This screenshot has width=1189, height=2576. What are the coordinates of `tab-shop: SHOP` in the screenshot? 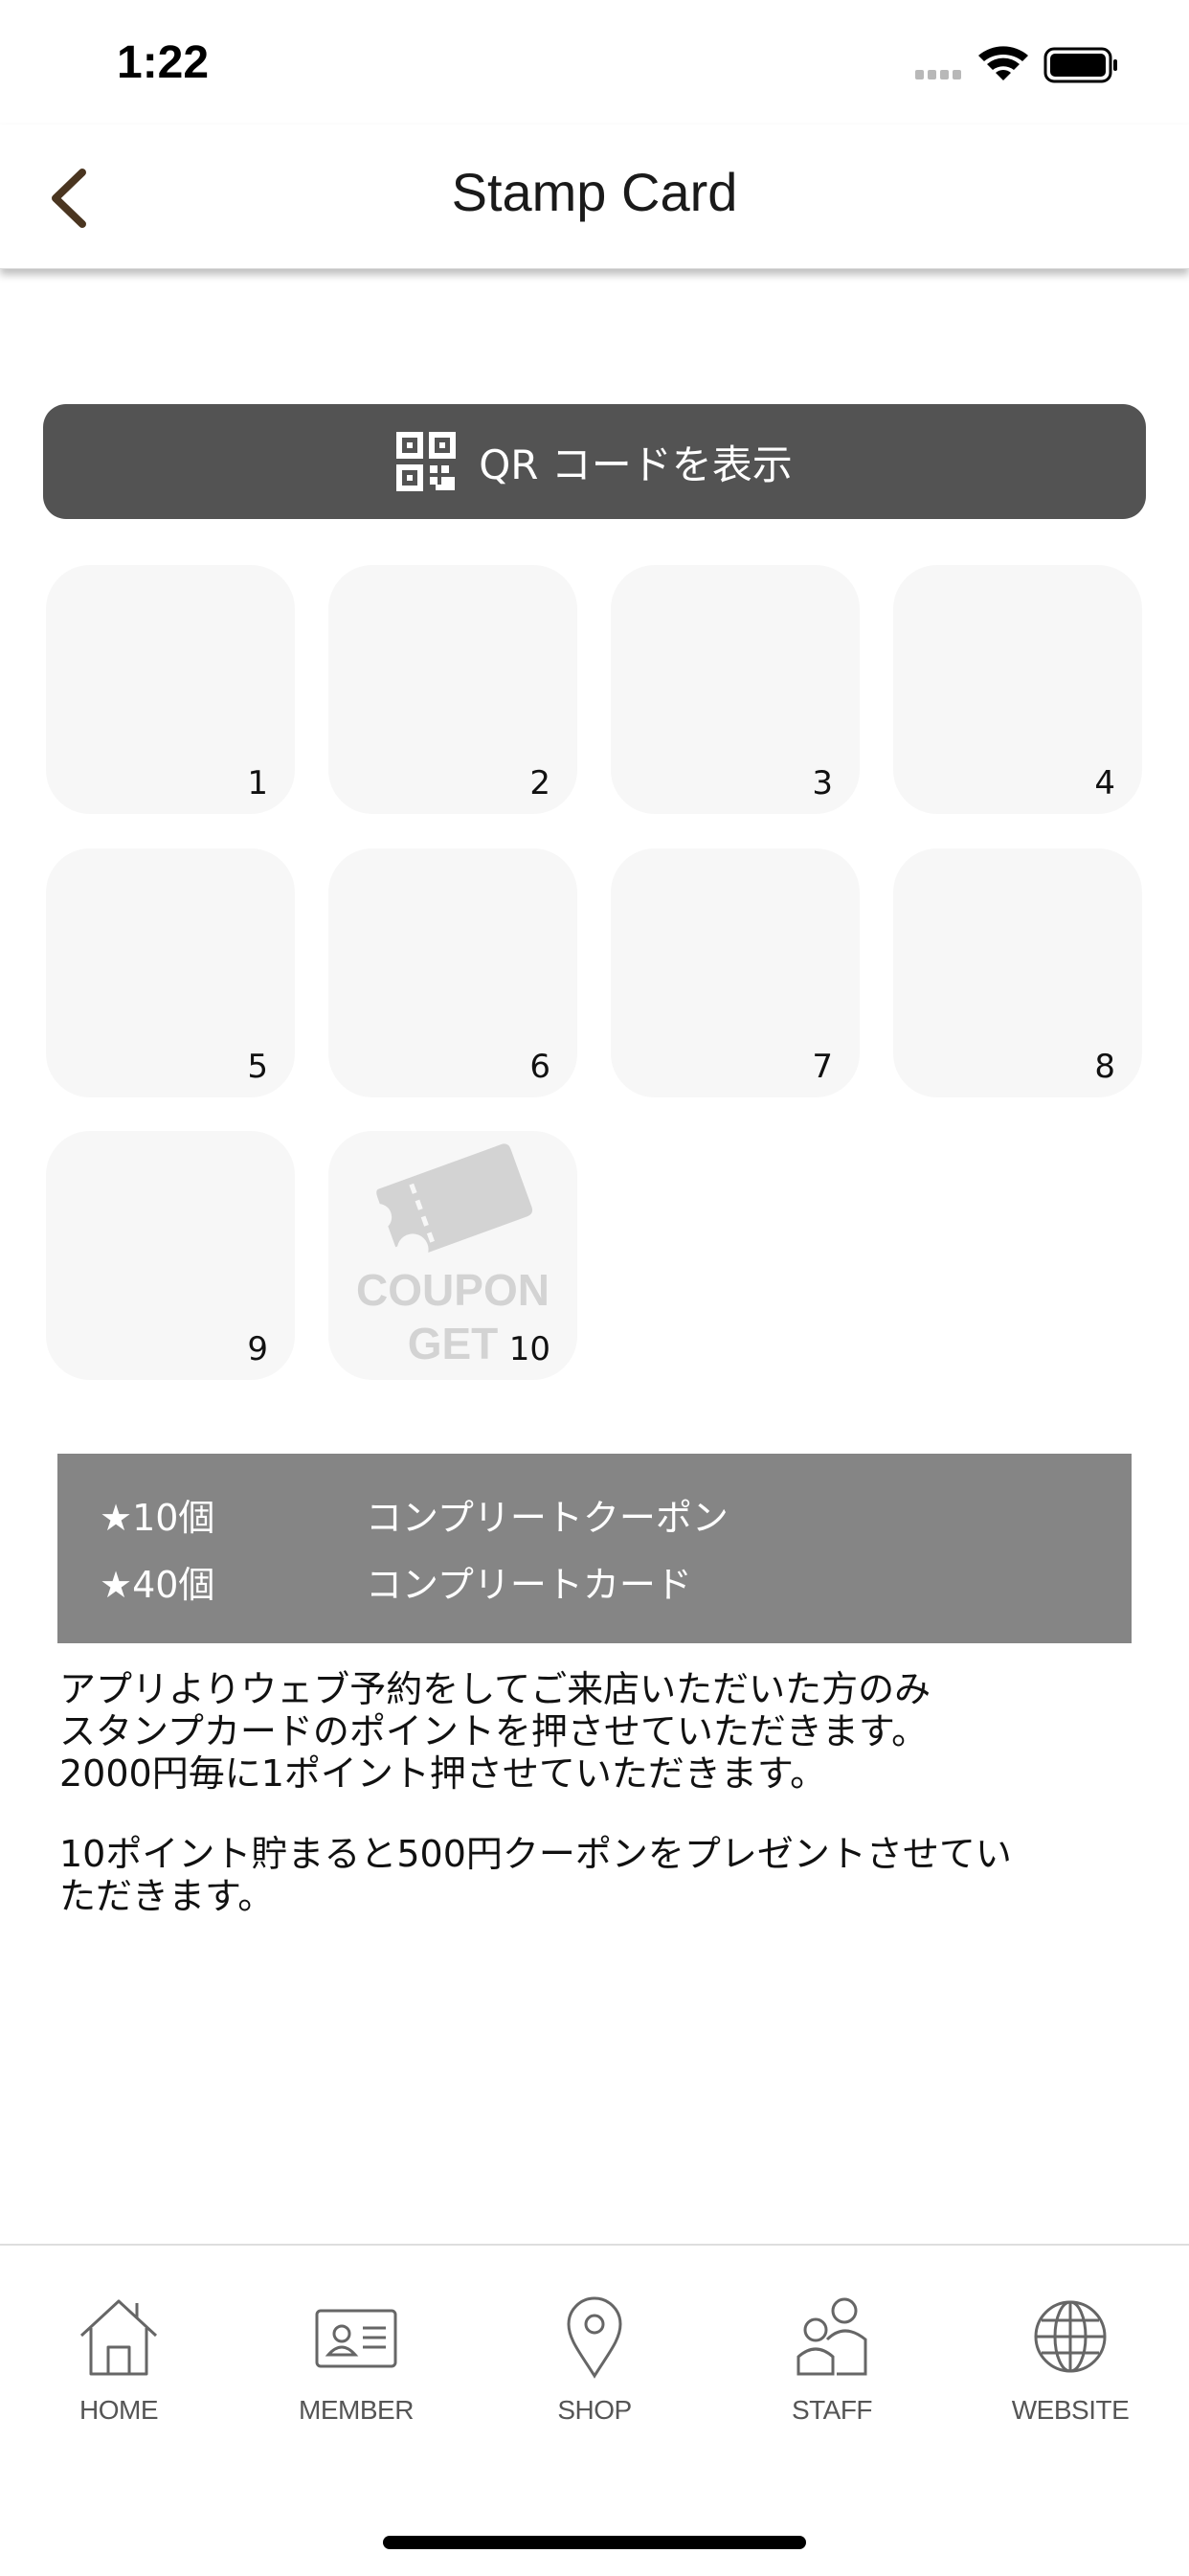 It's located at (594, 2360).